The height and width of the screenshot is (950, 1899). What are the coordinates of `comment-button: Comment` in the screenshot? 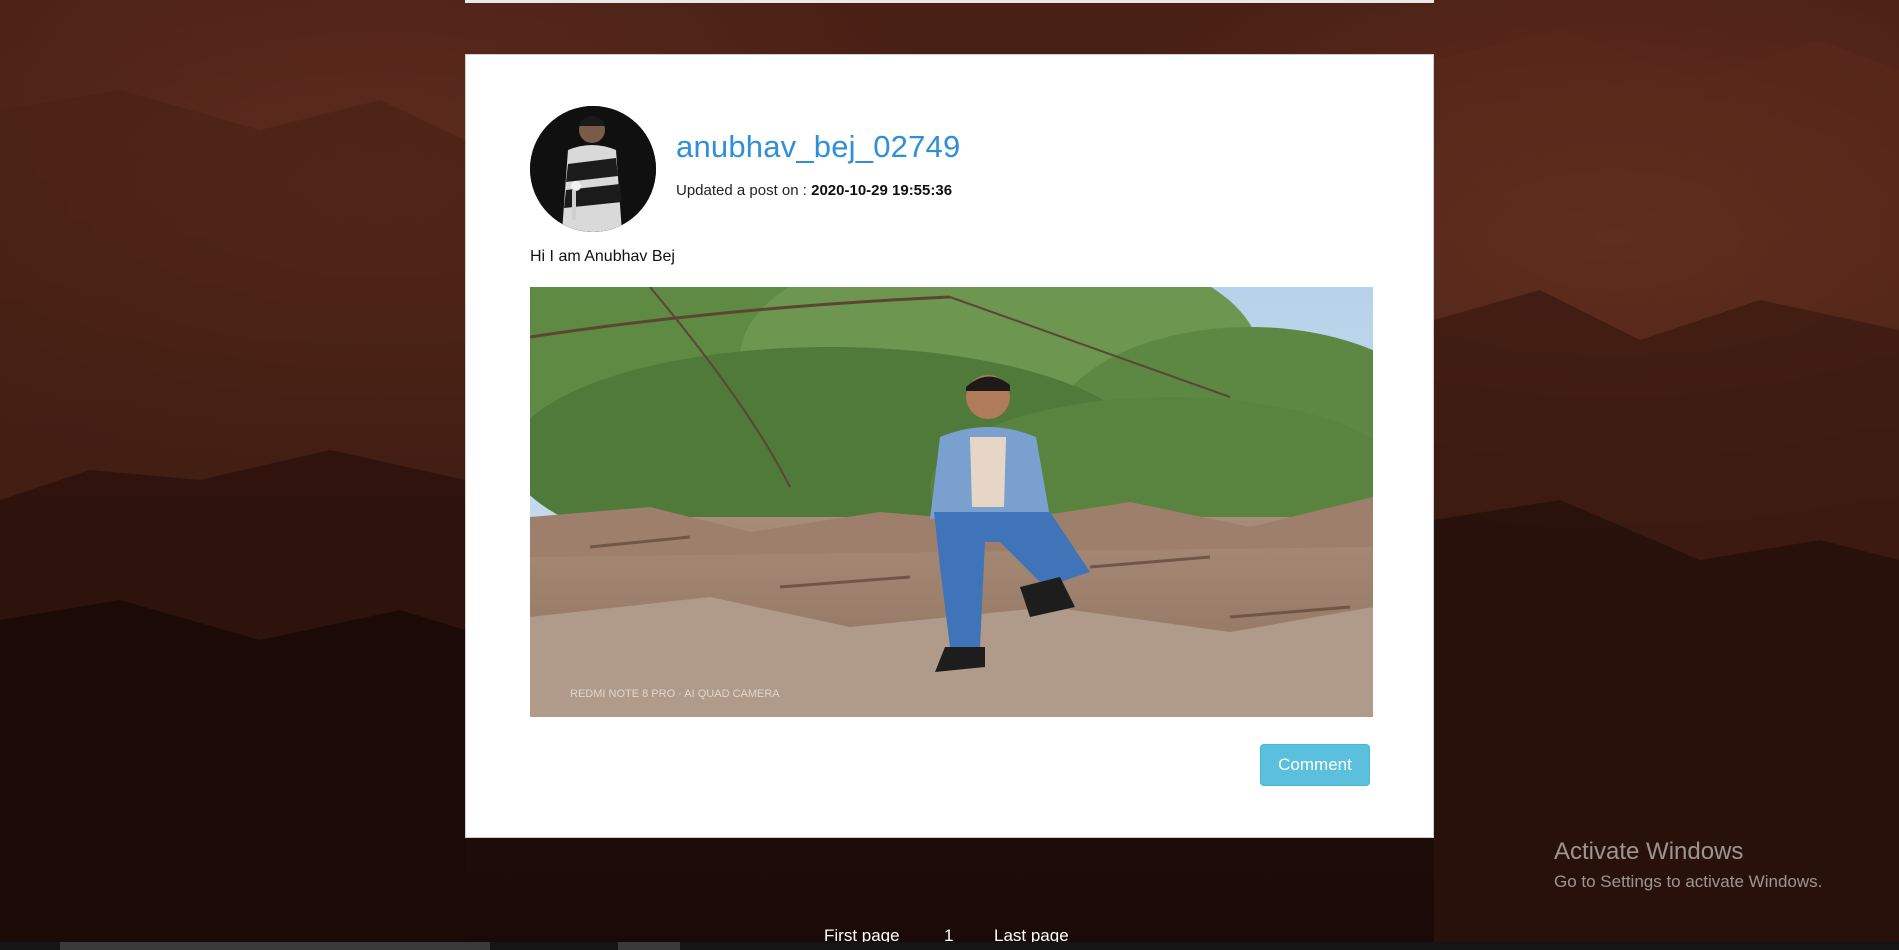 It's located at (1315, 765).